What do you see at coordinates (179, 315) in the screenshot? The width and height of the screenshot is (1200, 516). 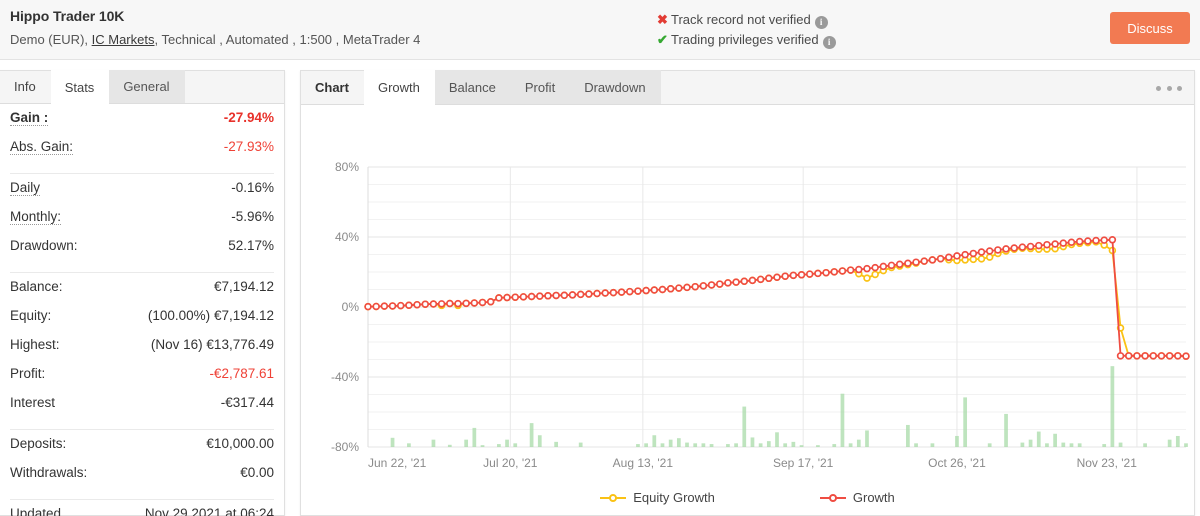 I see `stat-prefix-equity: (100.00%)` at bounding box center [179, 315].